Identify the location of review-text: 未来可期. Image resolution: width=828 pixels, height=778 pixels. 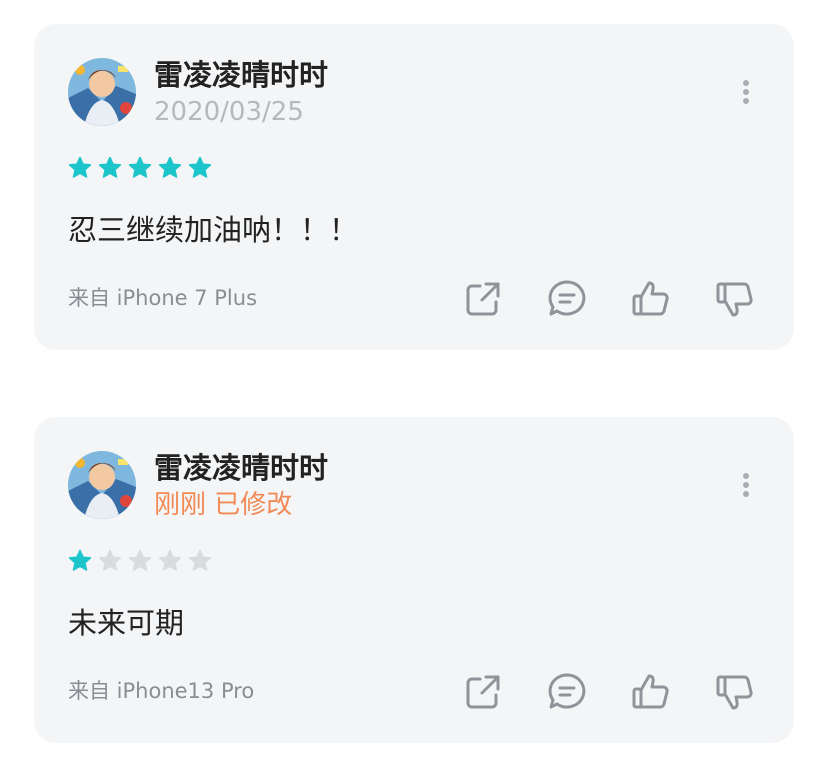
(126, 623).